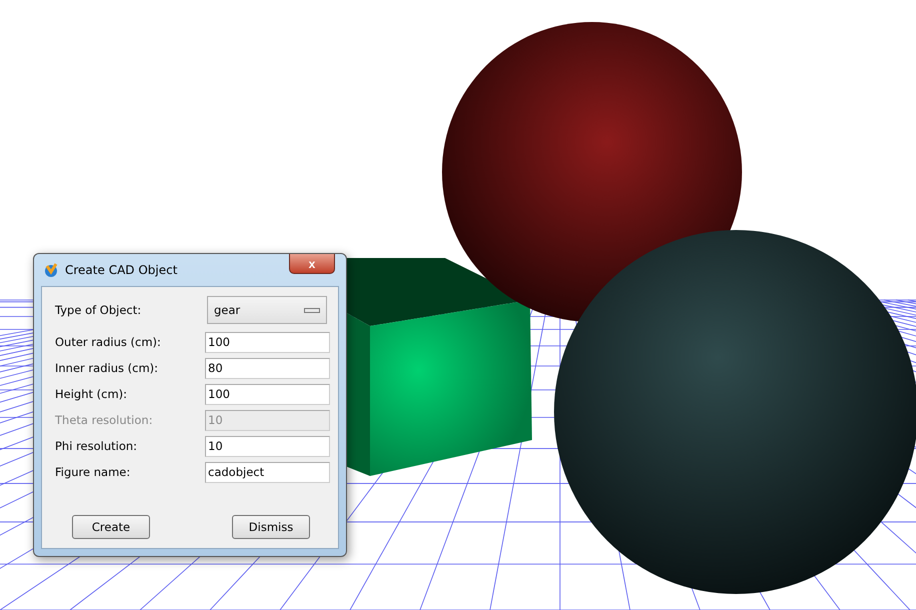 The image size is (916, 610). What do you see at coordinates (104, 420) in the screenshot?
I see `field-label: Theta resolution:` at bounding box center [104, 420].